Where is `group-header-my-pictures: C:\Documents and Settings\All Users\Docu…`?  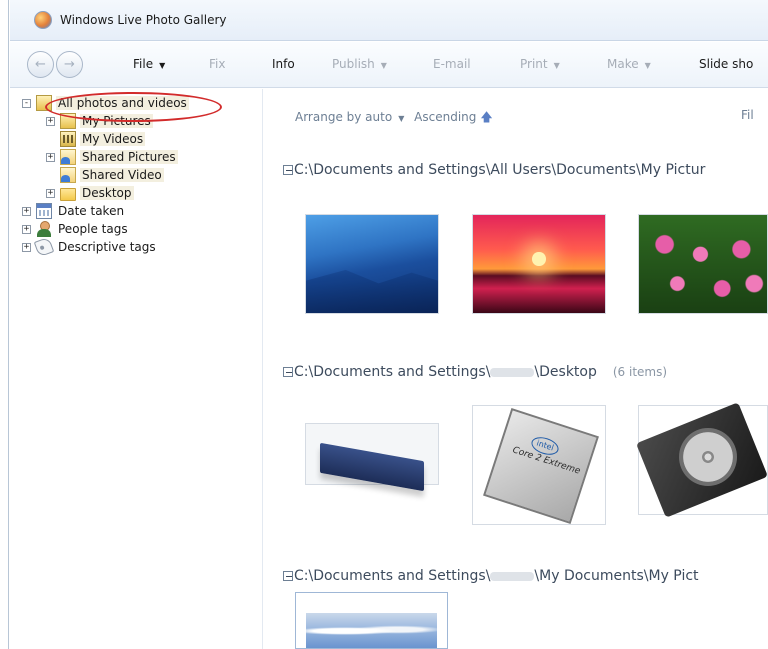
group-header-my-pictures: C:\Documents and Settings\All Users\Docu… is located at coordinates (494, 170).